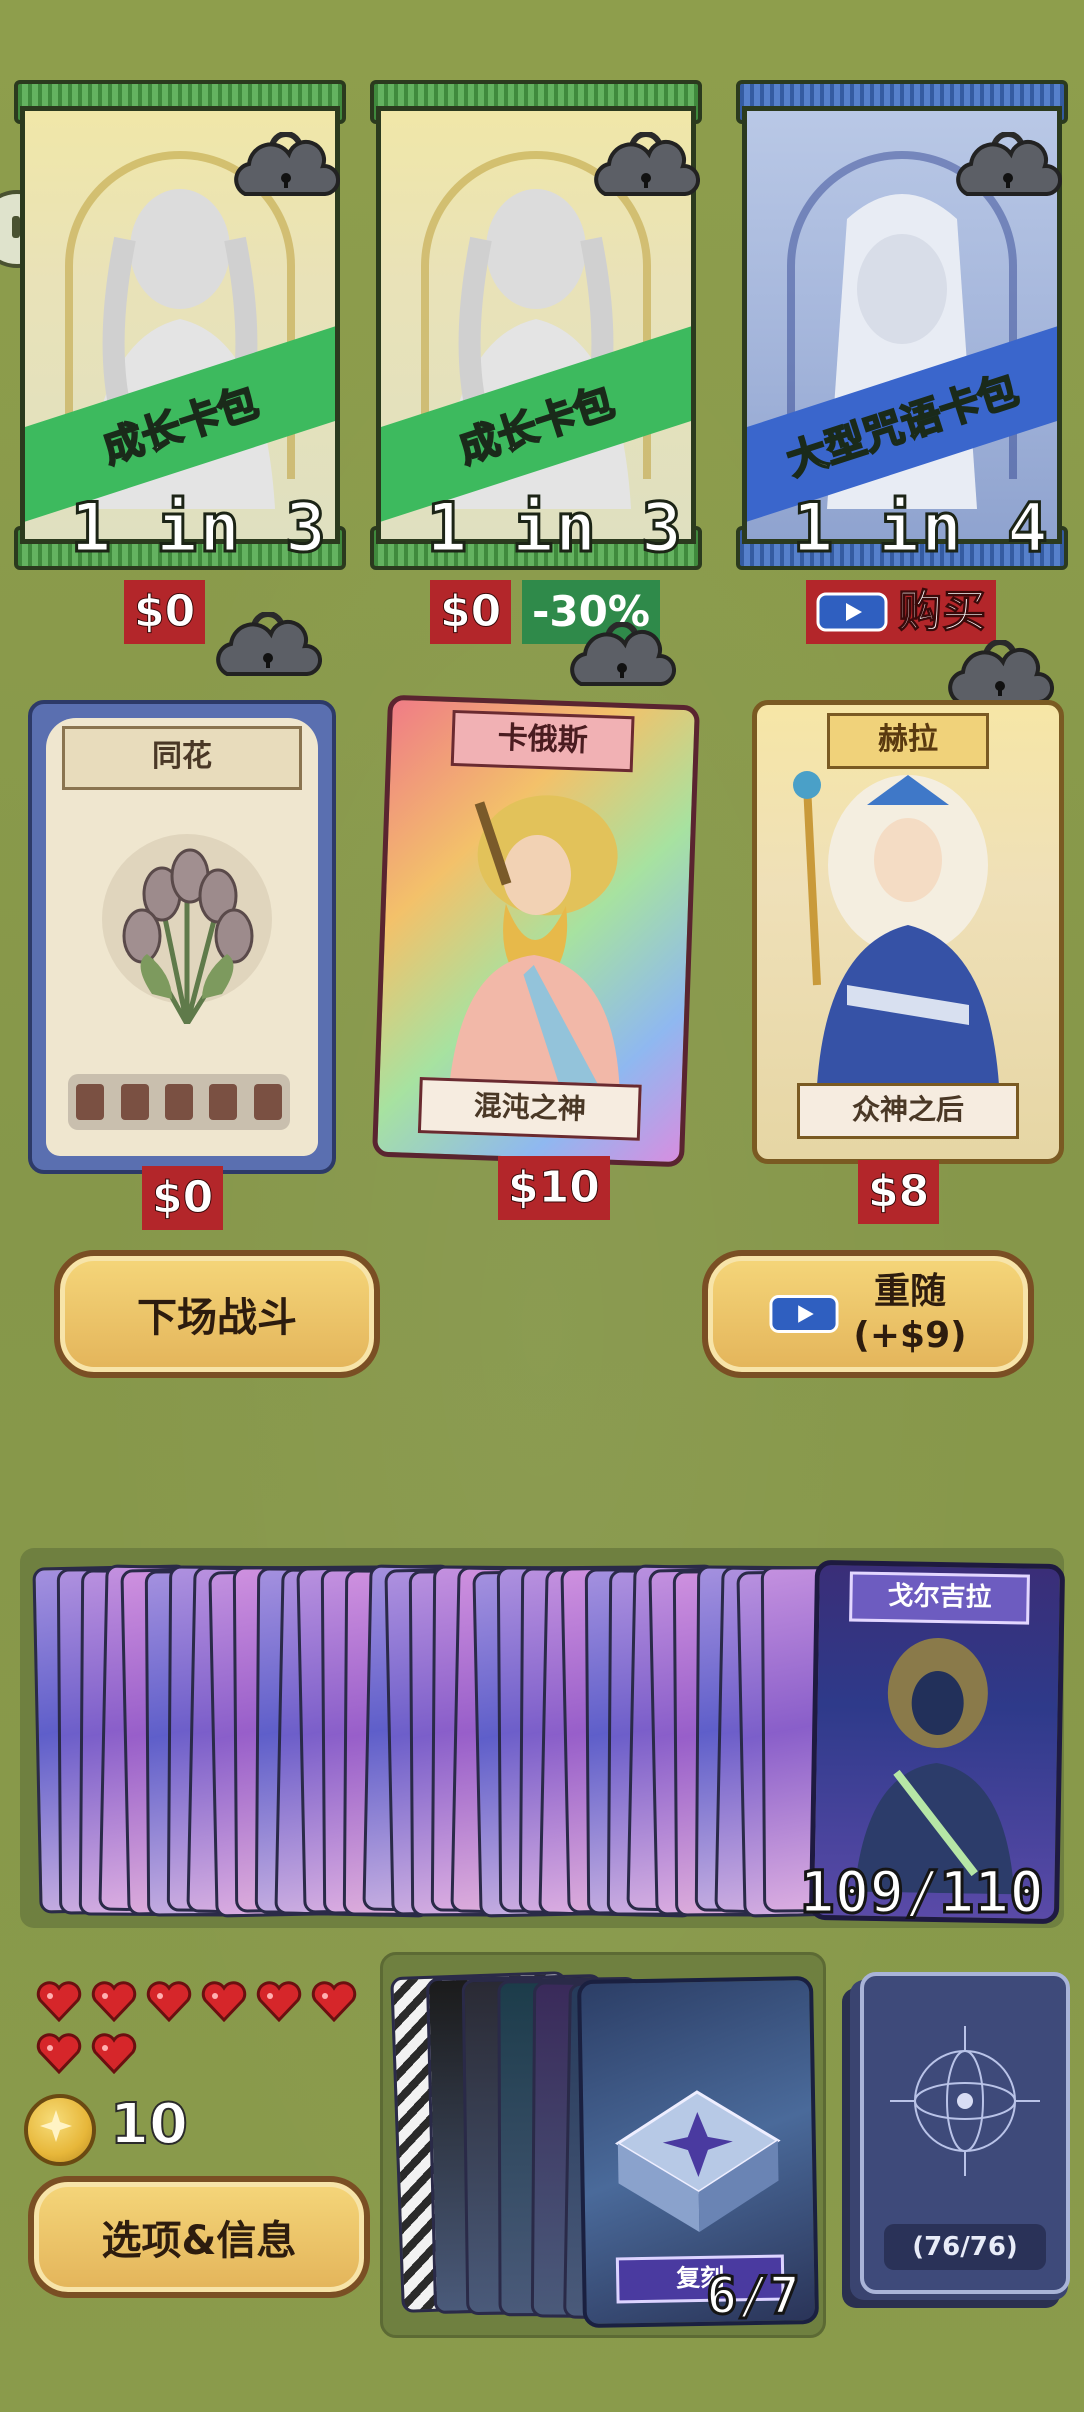 The height and width of the screenshot is (2412, 1084). Describe the element at coordinates (920, 529) in the screenshot. I see `pack-odds: 1 in 4` at that location.